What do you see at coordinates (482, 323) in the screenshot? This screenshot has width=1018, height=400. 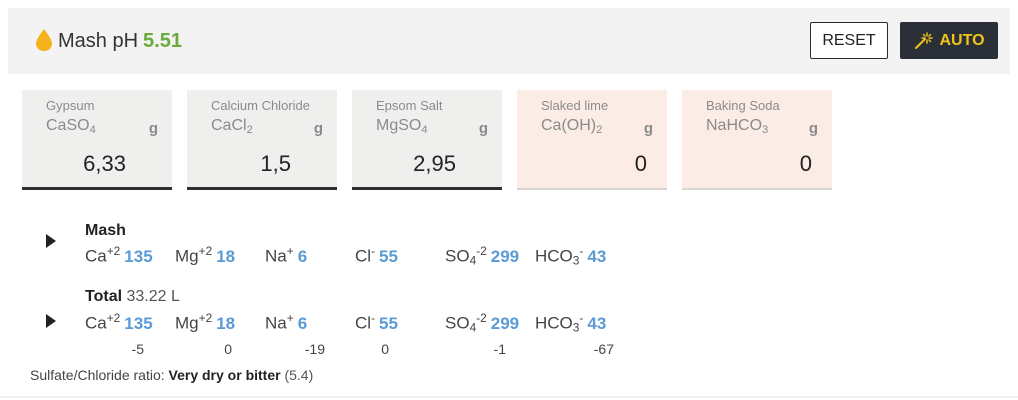 I see `total-ion-so4: SO4-2 299` at bounding box center [482, 323].